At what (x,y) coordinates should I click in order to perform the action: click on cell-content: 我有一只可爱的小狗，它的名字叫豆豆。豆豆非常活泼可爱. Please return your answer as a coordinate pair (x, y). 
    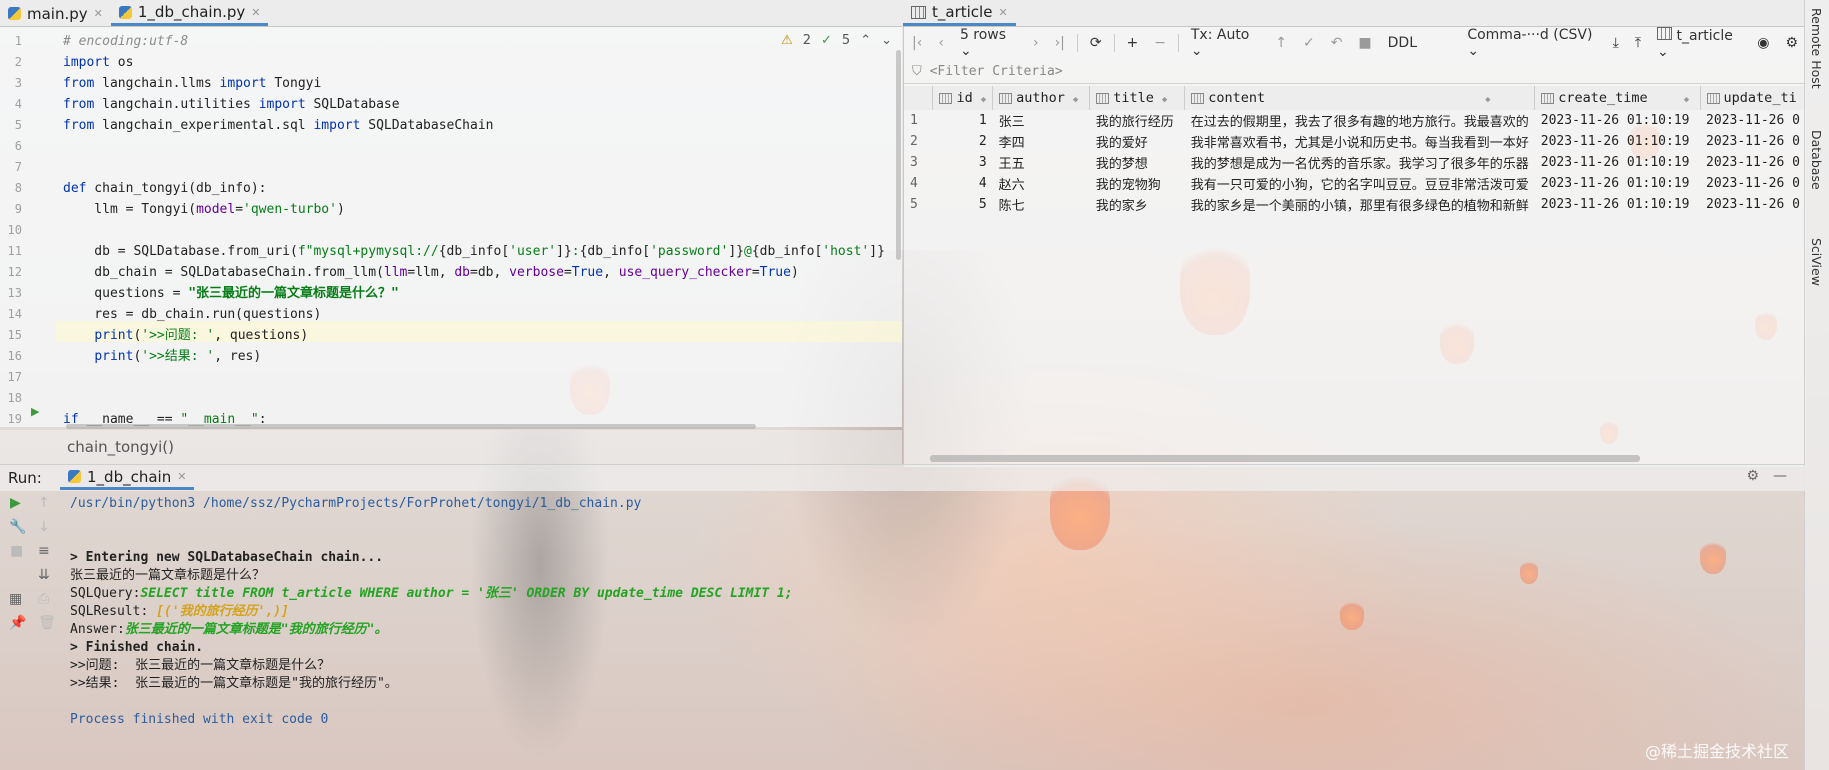
    Looking at the image, I should click on (1360, 183).